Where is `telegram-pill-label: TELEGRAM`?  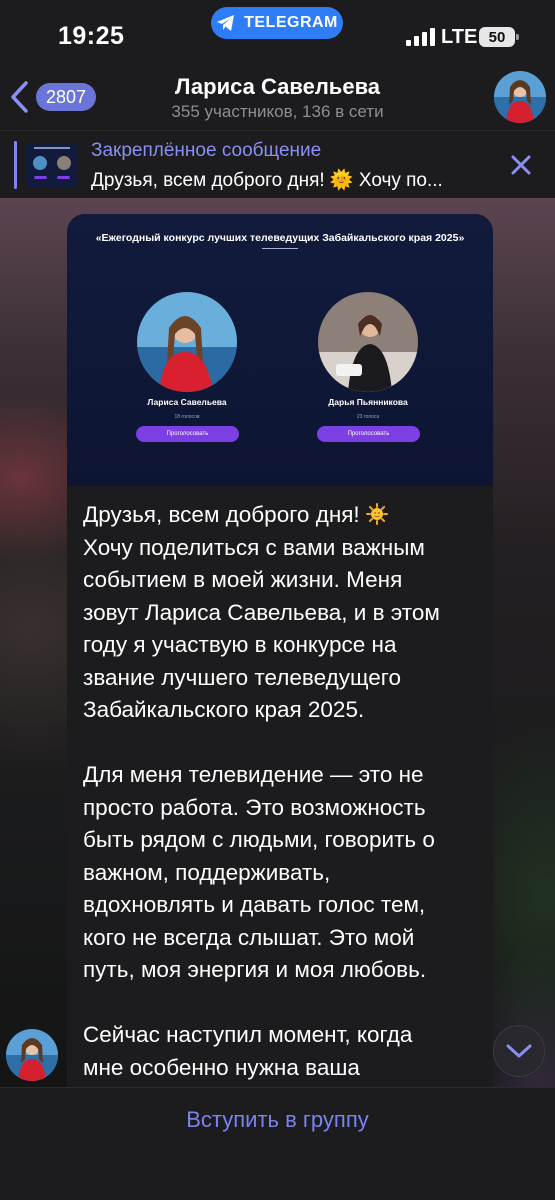 telegram-pill-label: TELEGRAM is located at coordinates (291, 22).